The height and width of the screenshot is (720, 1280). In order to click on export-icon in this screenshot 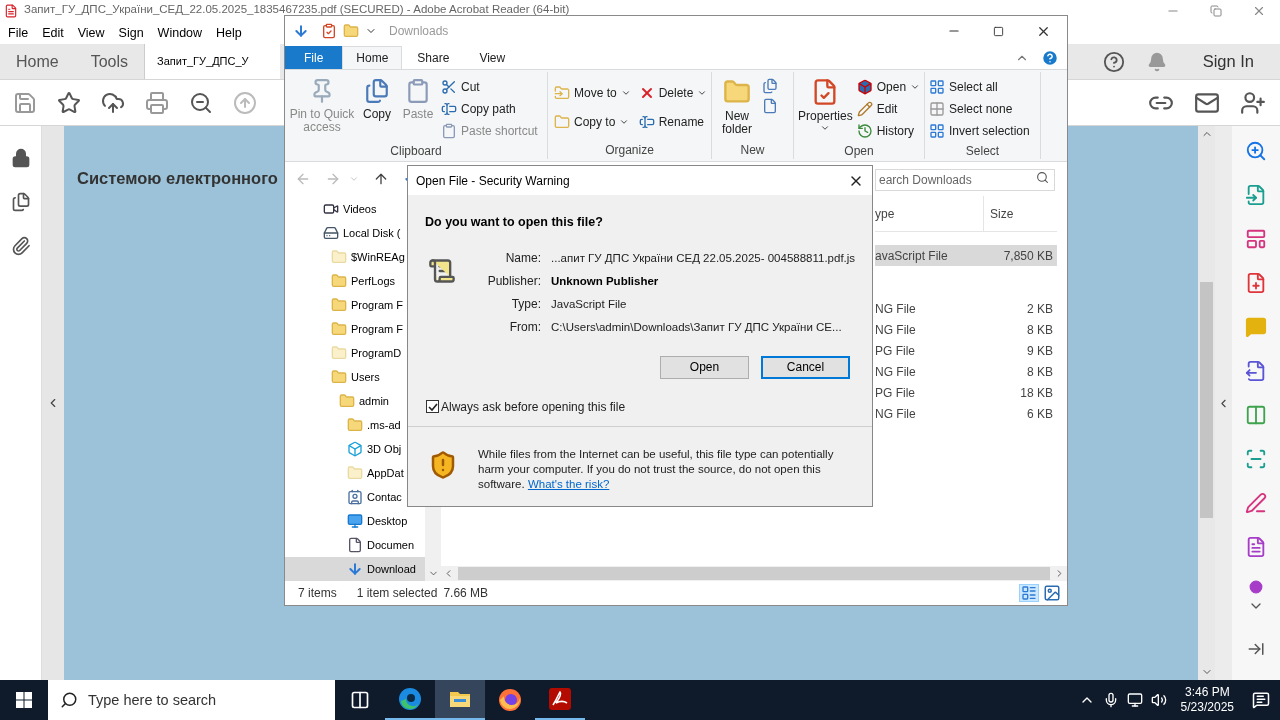, I will do `click(1256, 195)`.